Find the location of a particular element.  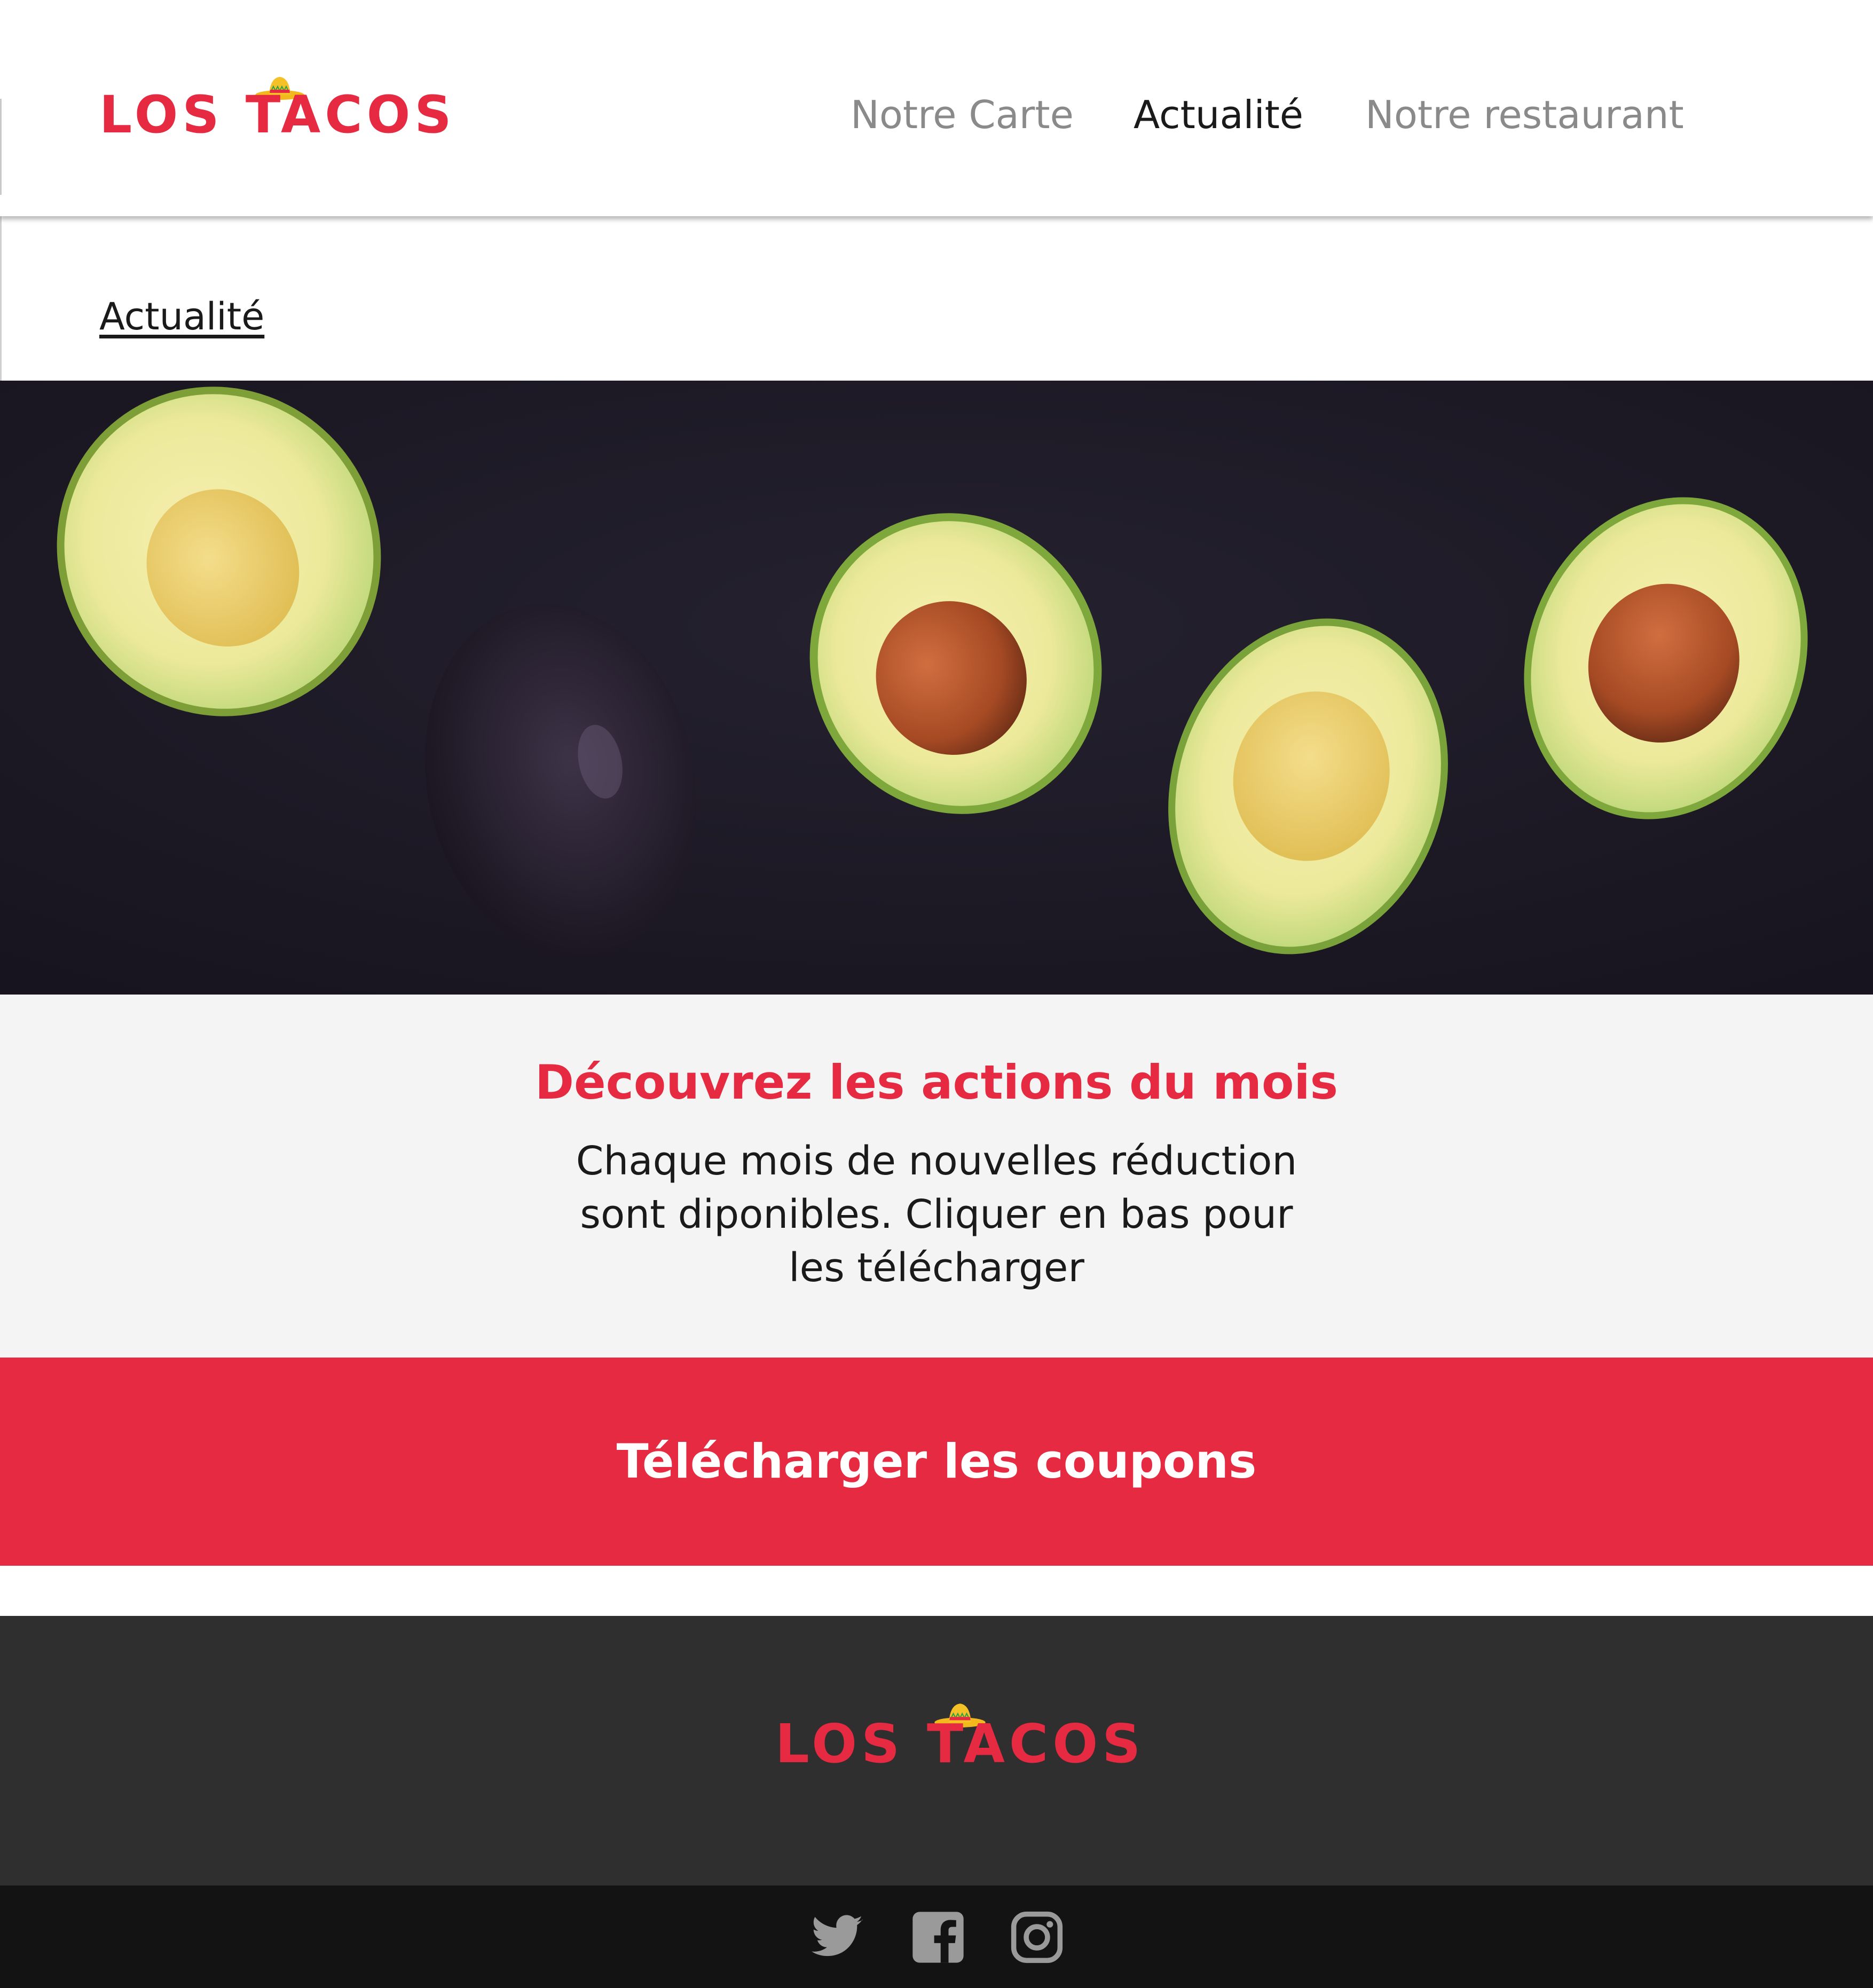

footer-logo: LOS TACOS is located at coordinates (957, 1737).